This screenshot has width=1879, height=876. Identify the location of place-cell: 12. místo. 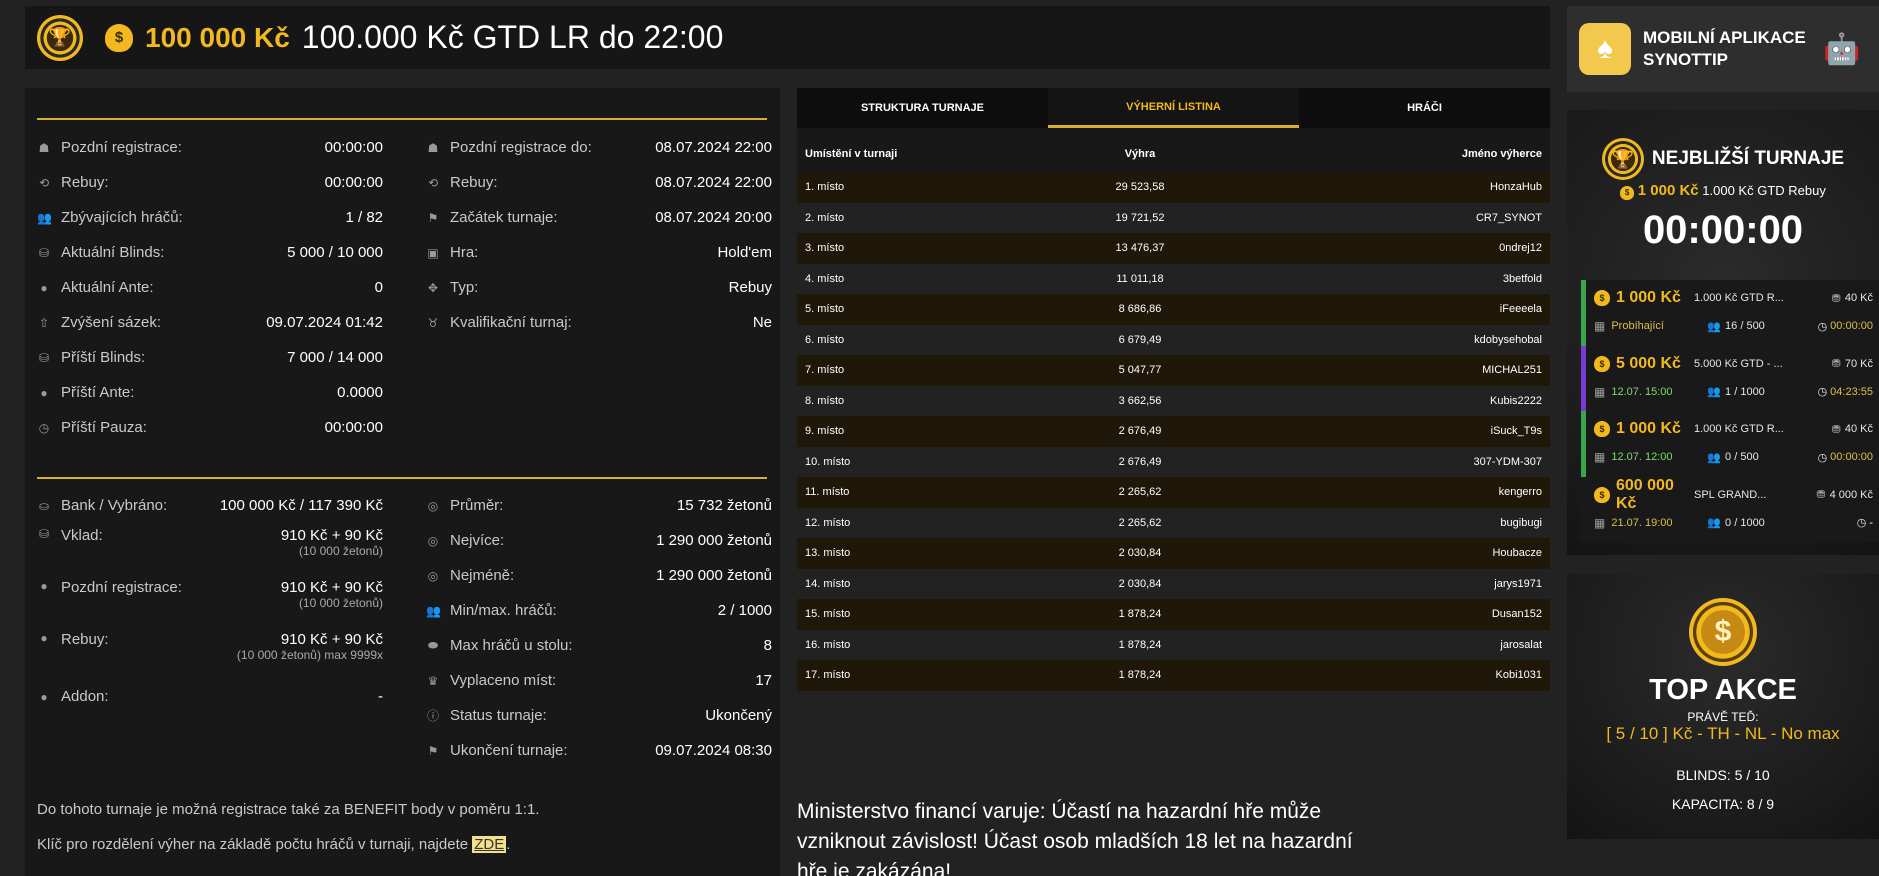
(828, 522).